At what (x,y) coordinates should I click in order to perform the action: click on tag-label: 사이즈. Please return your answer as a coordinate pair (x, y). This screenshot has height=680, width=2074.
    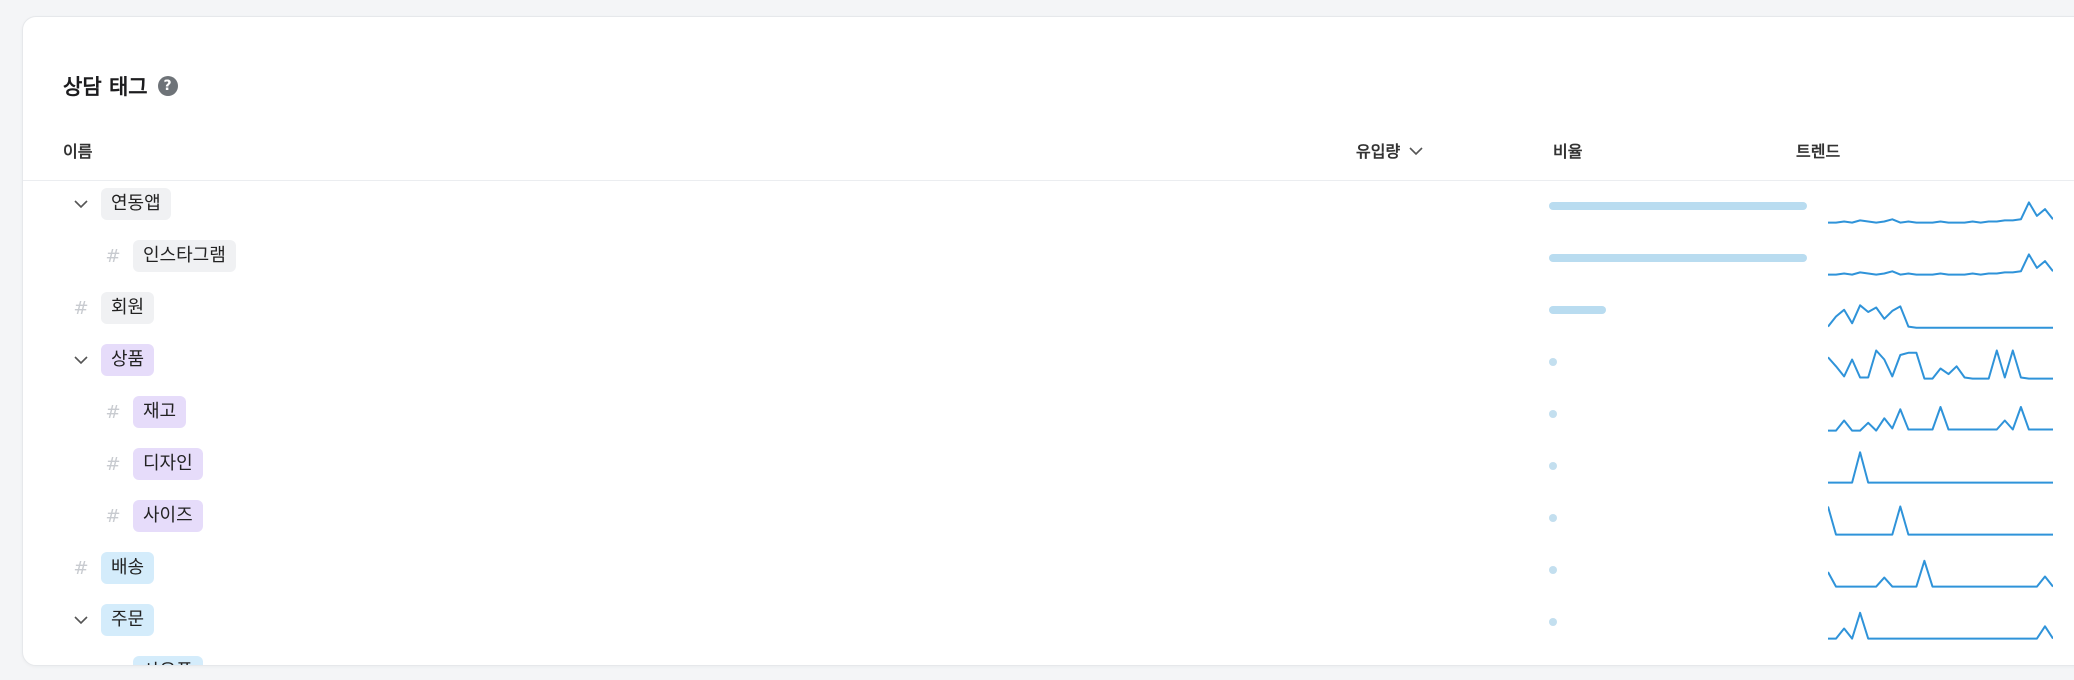
    Looking at the image, I should click on (168, 516).